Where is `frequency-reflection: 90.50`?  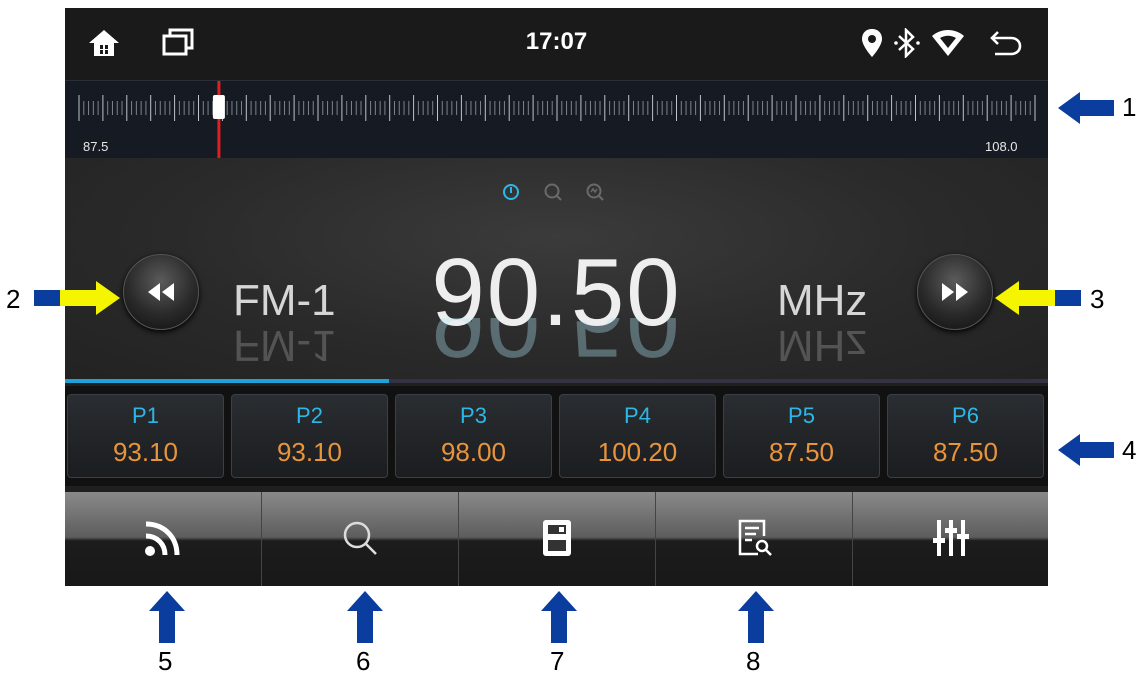
frequency-reflection: 90.50 is located at coordinates (556, 347).